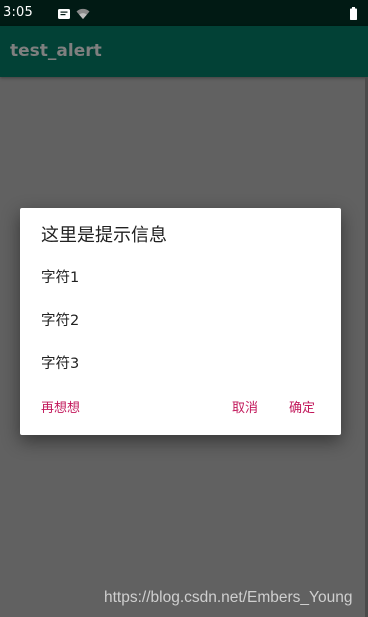  Describe the element at coordinates (104, 235) in the screenshot. I see `dialog-title: 这里是提示信息` at that location.